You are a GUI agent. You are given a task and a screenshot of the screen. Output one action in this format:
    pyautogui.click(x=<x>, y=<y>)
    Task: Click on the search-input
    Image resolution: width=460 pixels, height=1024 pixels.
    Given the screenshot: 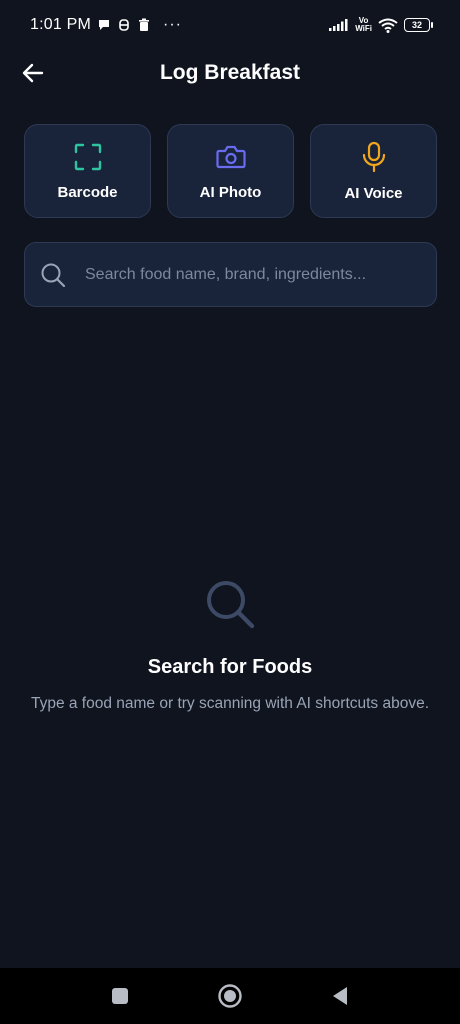 What is the action you would take?
    pyautogui.click(x=260, y=274)
    